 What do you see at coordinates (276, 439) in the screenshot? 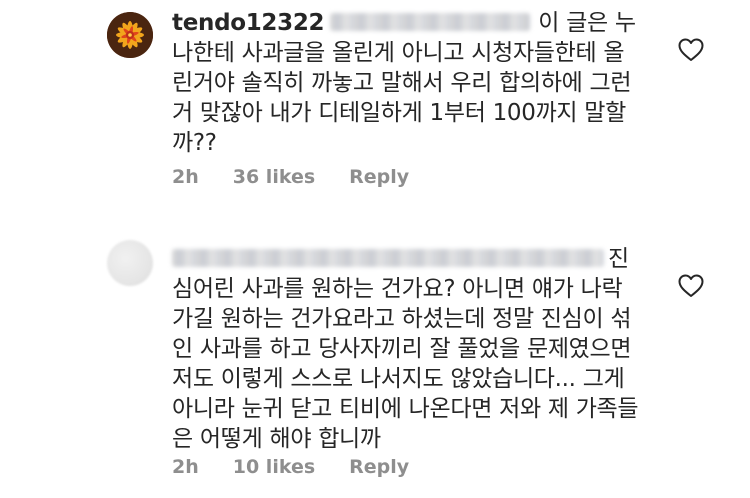
I see `comment-text-line: 은 어떻게 해야 합니까` at bounding box center [276, 439].